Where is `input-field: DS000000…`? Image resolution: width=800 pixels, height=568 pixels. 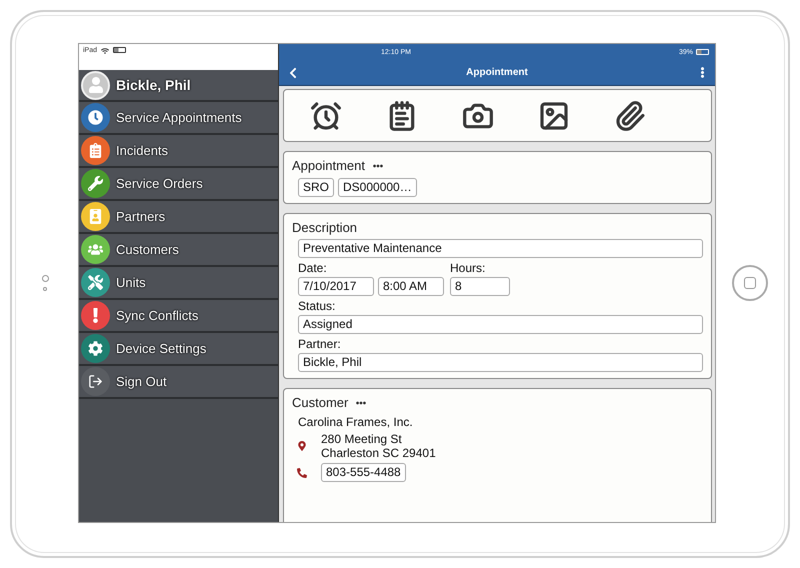 input-field: DS000000… is located at coordinates (377, 187).